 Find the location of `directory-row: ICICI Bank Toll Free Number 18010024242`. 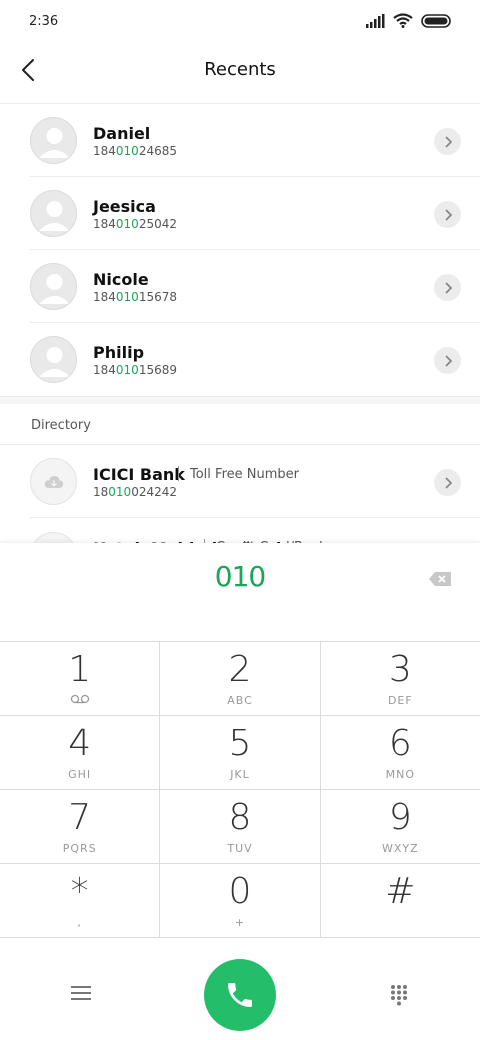

directory-row: ICICI Bank Toll Free Number 18010024242 is located at coordinates (255, 481).